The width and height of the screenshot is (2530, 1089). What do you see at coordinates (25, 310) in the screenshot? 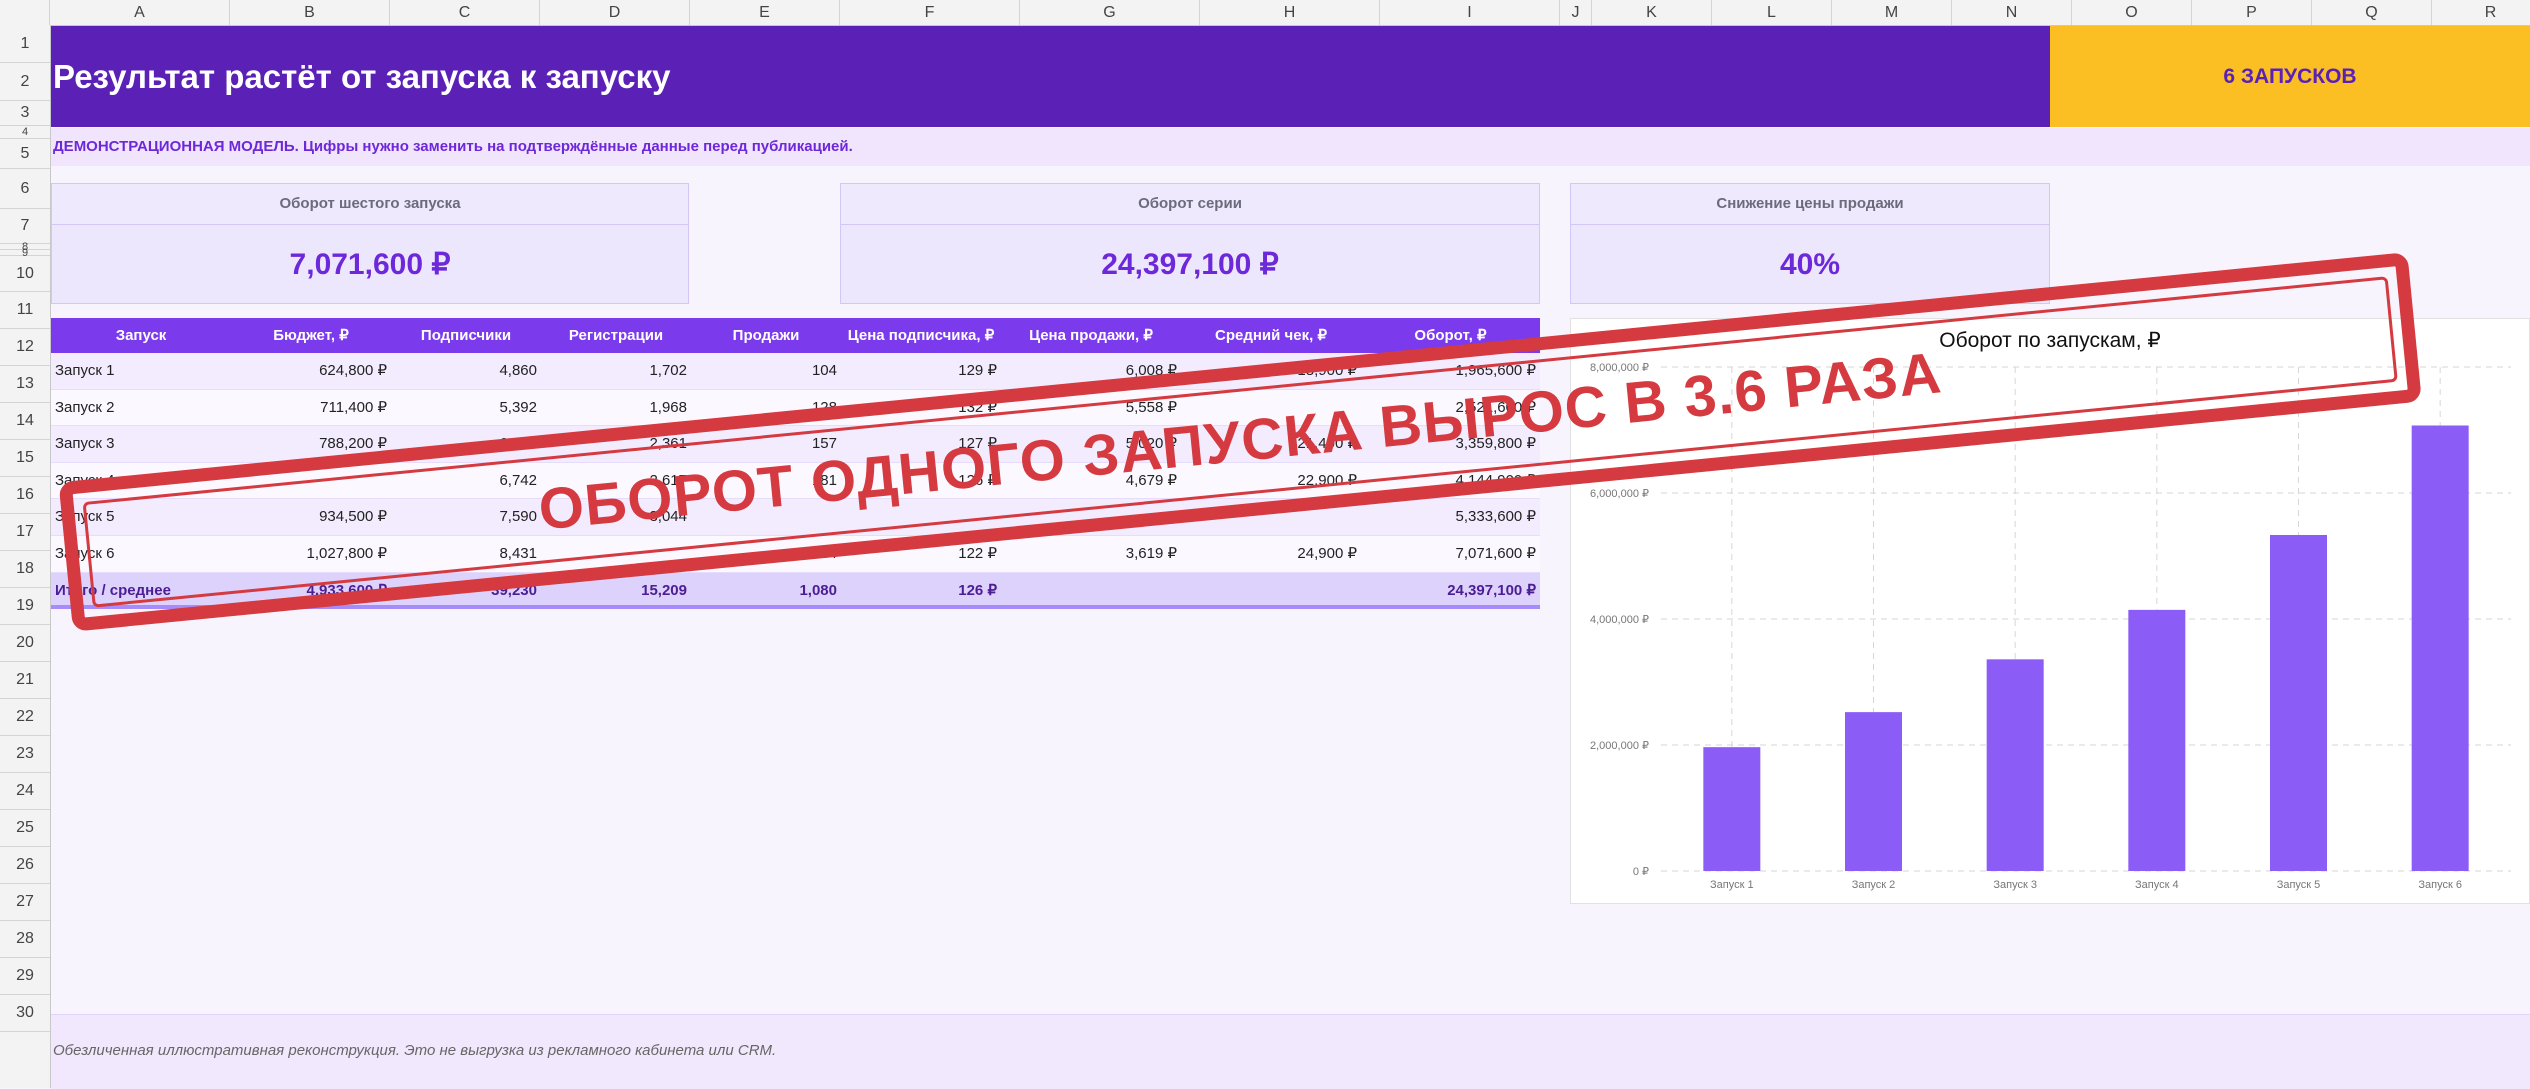
I see `row-header: 11` at bounding box center [25, 310].